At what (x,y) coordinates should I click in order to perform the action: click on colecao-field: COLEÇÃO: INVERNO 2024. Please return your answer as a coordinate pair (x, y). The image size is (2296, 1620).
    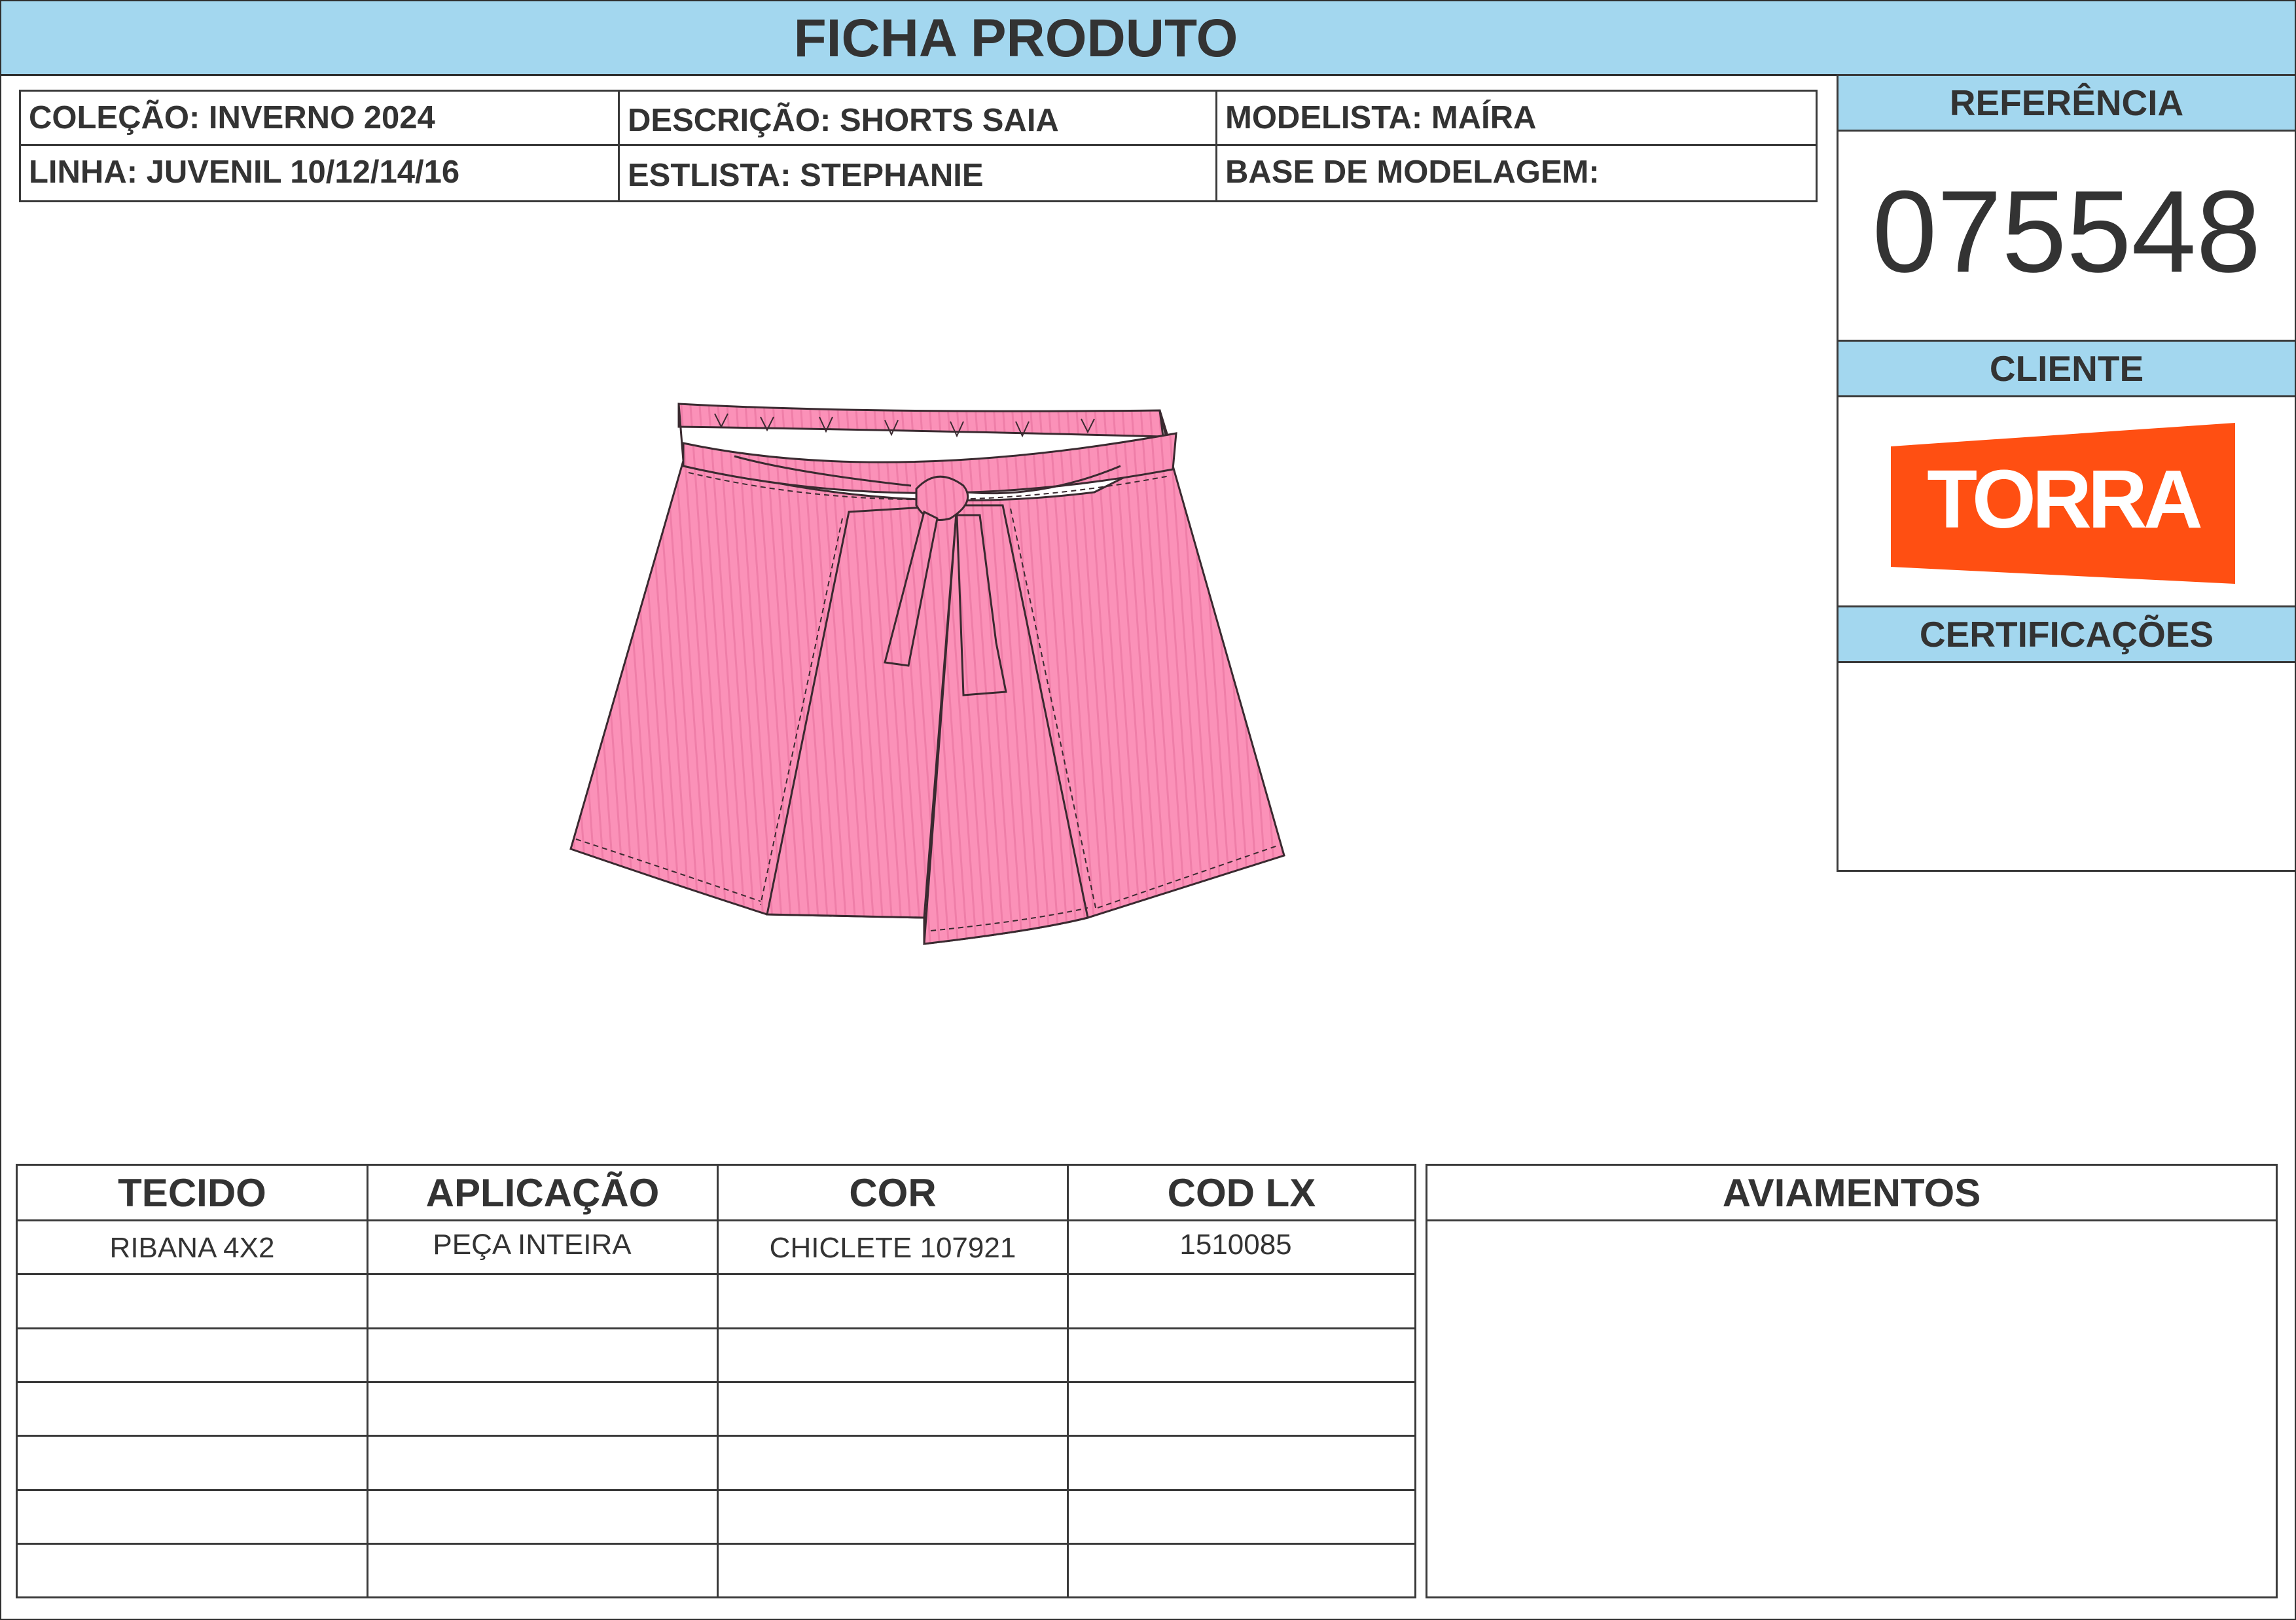
    Looking at the image, I should click on (232, 117).